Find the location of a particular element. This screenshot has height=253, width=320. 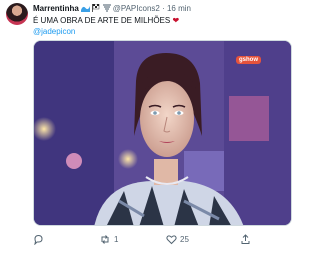

reply-button is located at coordinates (40, 239).